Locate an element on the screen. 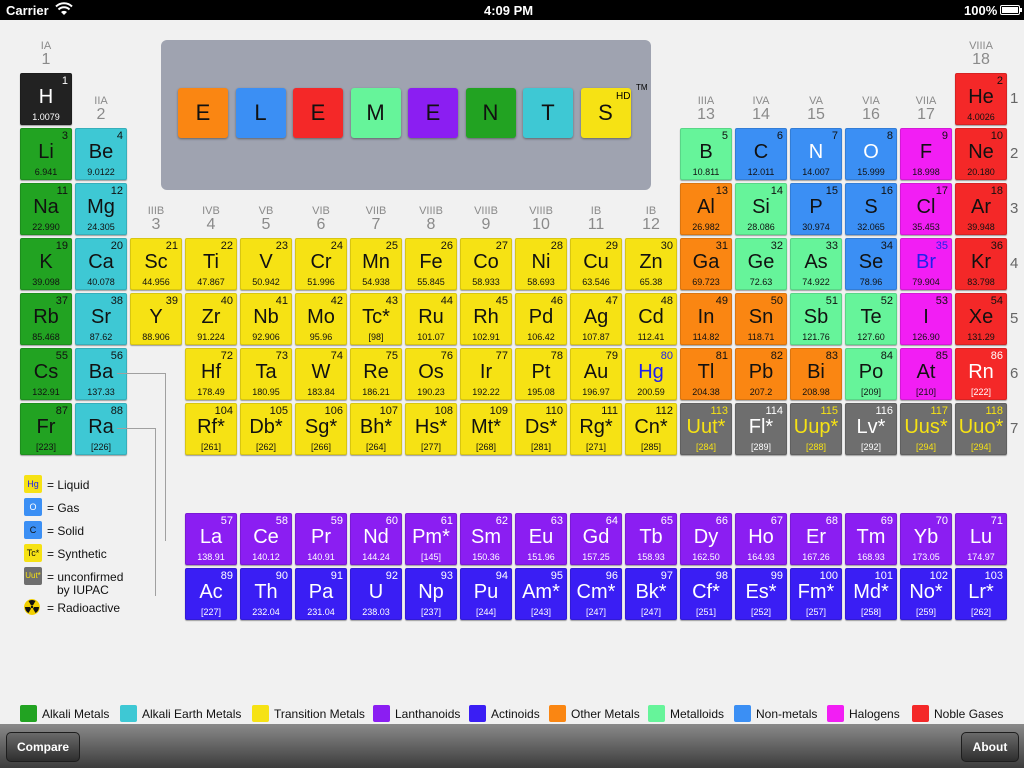  element-cell-as: 33 As 74.922 is located at coordinates (816, 264).